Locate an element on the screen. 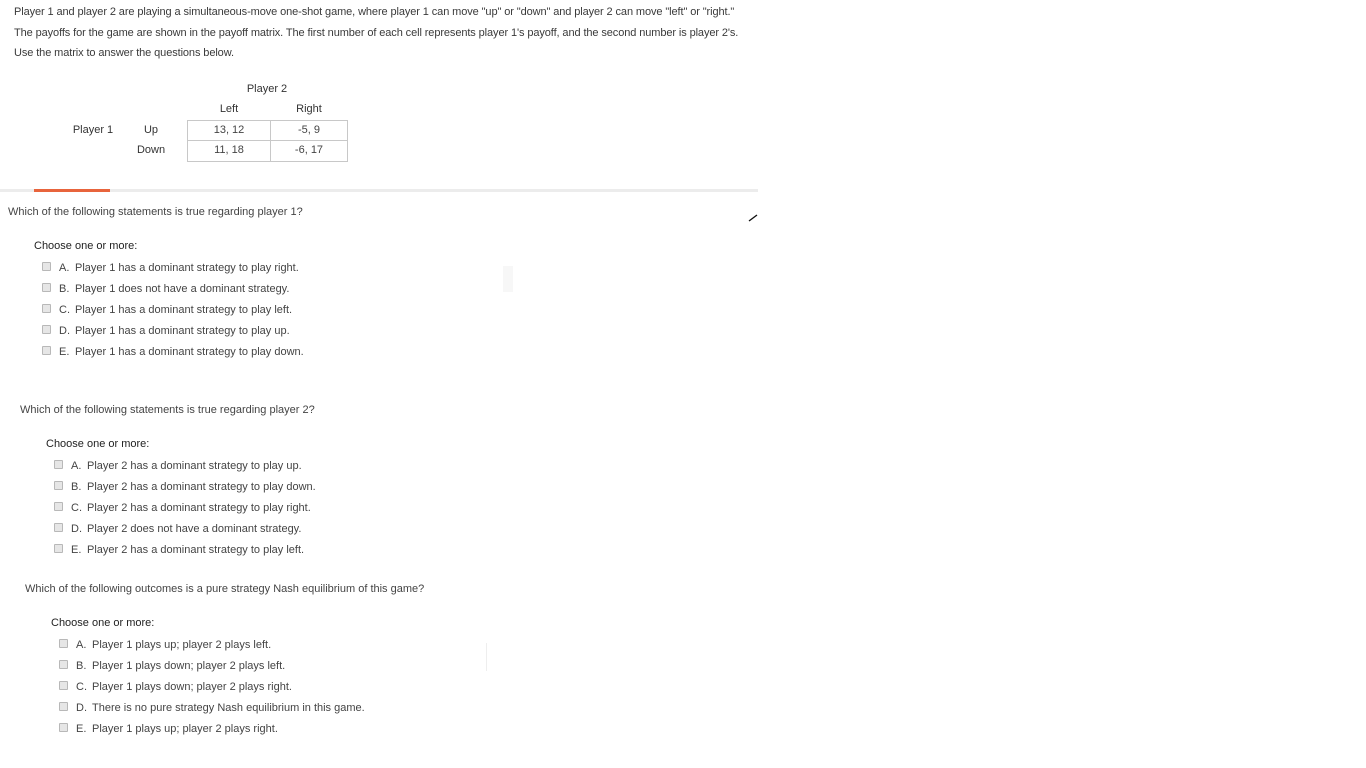 The width and height of the screenshot is (1366, 768). matrix-cell-up-left: 13, 12 is located at coordinates (229, 130).